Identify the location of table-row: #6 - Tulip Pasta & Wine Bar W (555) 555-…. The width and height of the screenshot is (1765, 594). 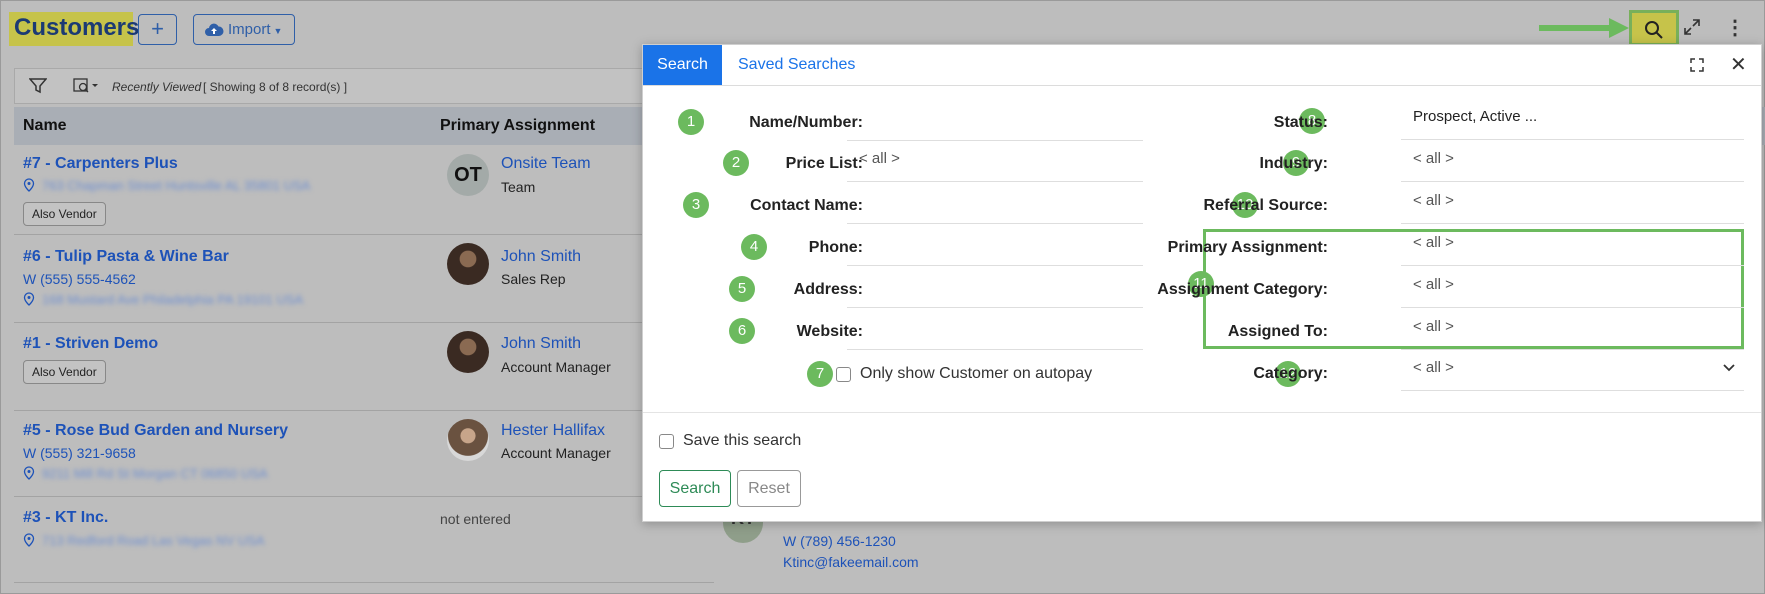
(364, 279).